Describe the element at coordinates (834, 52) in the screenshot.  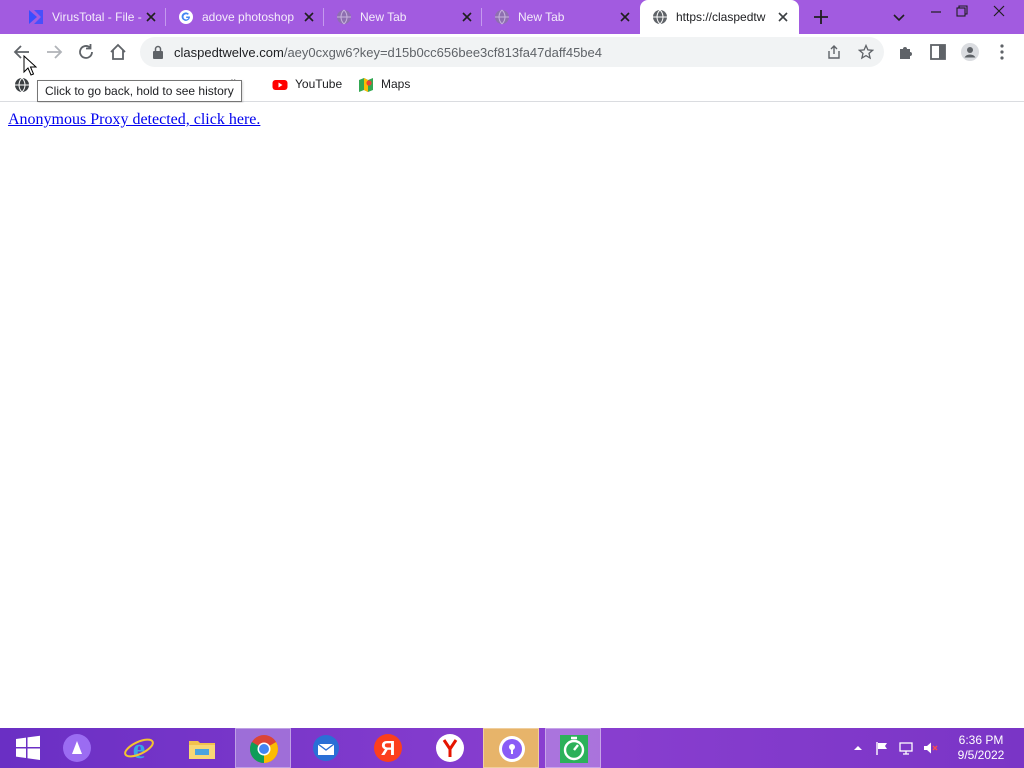
I see `share-icon` at that location.